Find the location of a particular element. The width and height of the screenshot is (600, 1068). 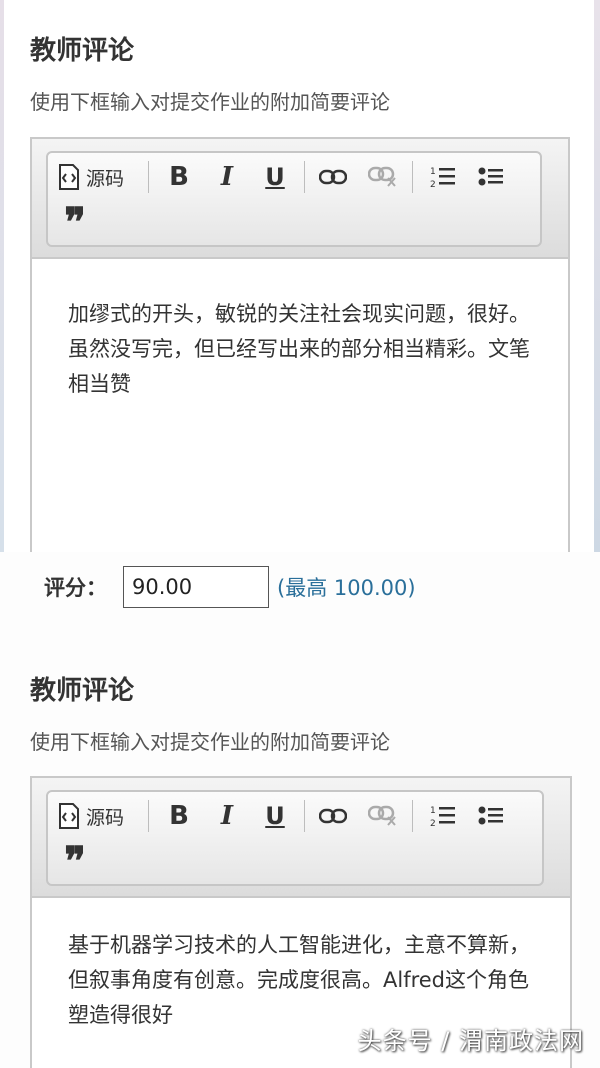

watermark: 头条号 / 渭南政法网 is located at coordinates (470, 1041).